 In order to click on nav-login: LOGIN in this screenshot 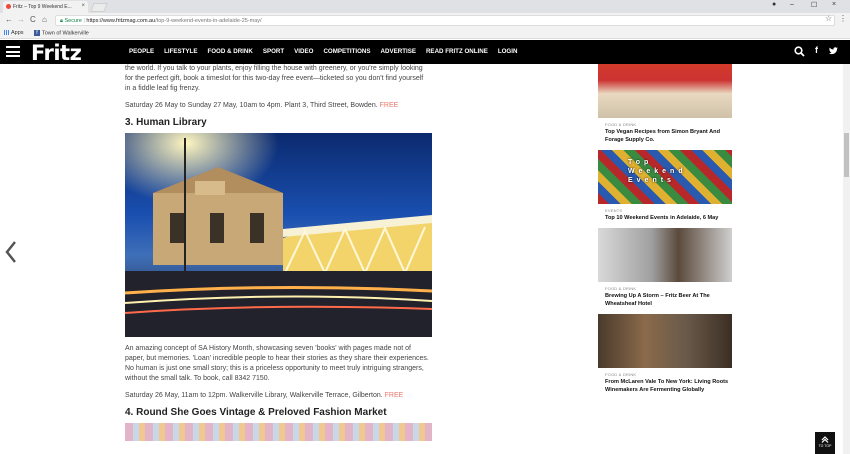, I will do `click(508, 51)`.